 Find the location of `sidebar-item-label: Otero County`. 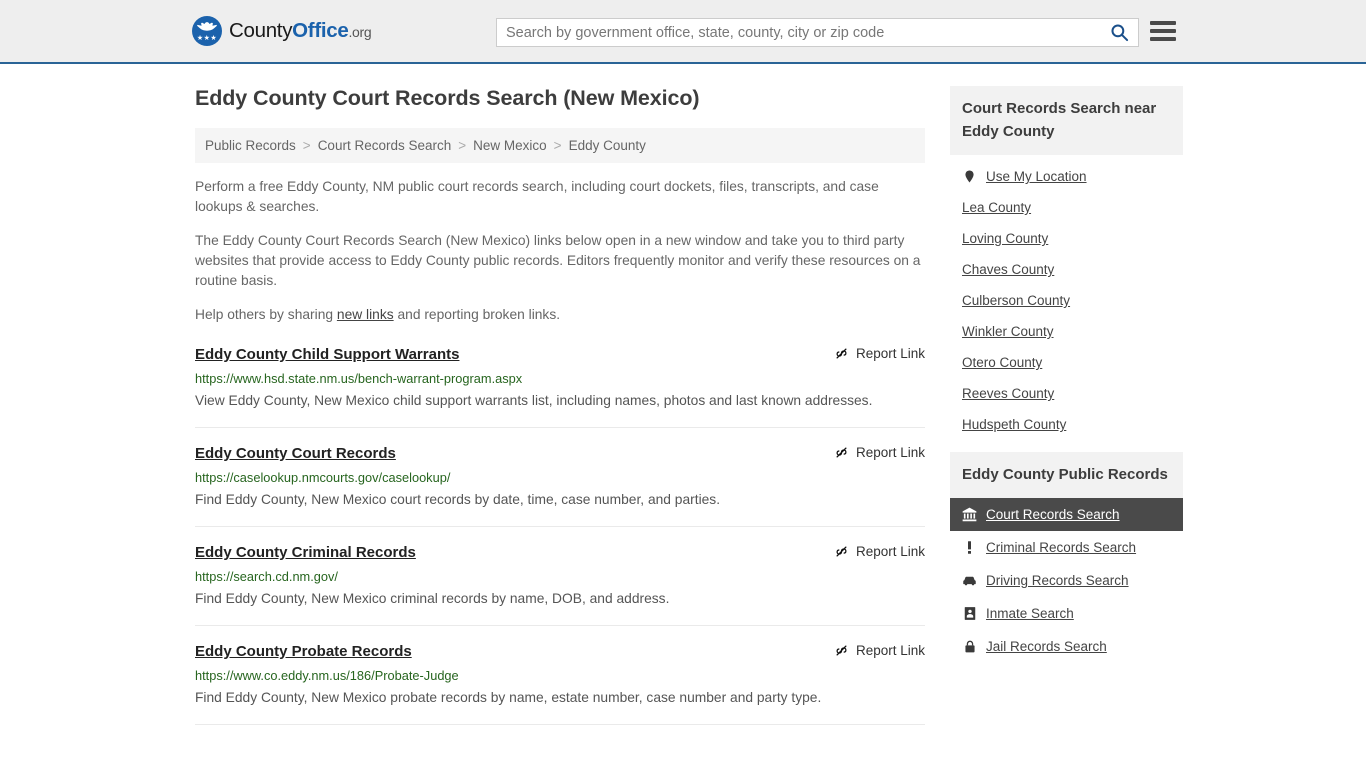

sidebar-item-label: Otero County is located at coordinates (1002, 362).